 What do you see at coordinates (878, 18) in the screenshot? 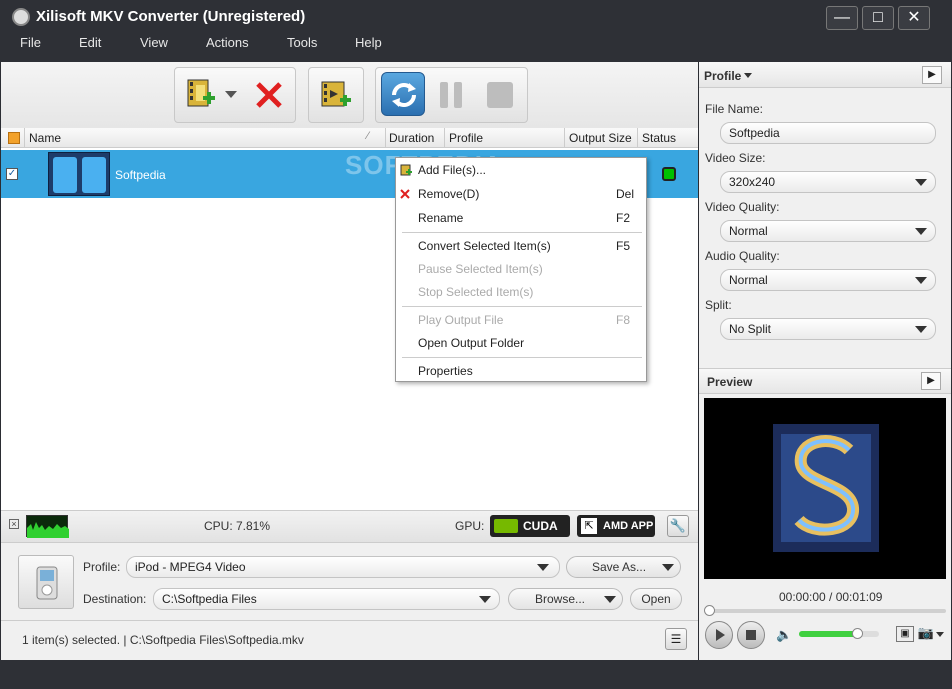
I see `maximize-button: □` at bounding box center [878, 18].